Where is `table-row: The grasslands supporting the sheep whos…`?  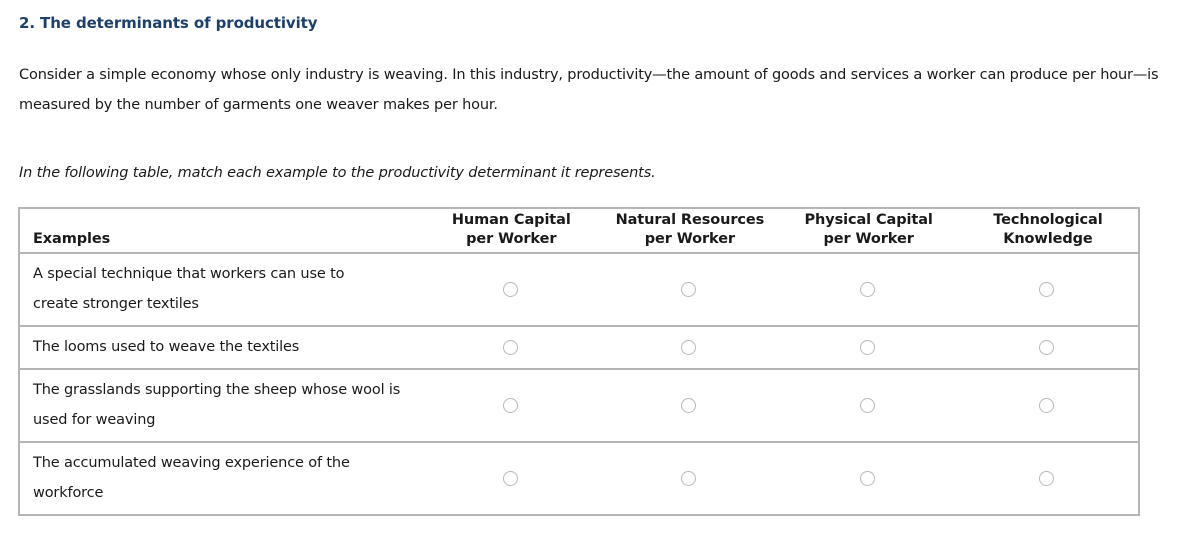 table-row: The grasslands supporting the sheep whos… is located at coordinates (579, 406).